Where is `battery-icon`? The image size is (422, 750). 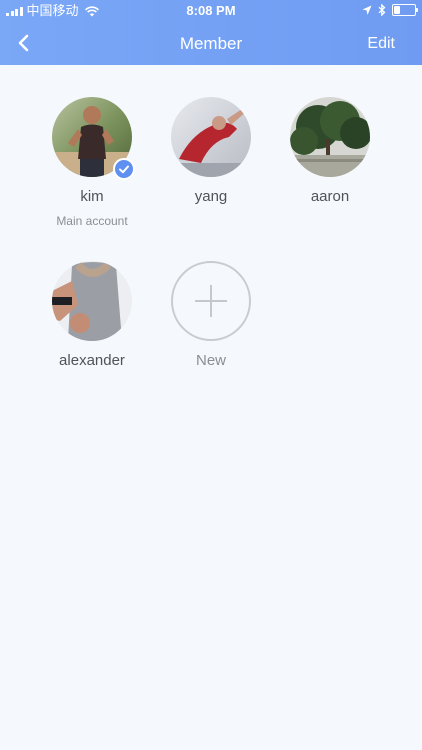
battery-icon is located at coordinates (405, 10).